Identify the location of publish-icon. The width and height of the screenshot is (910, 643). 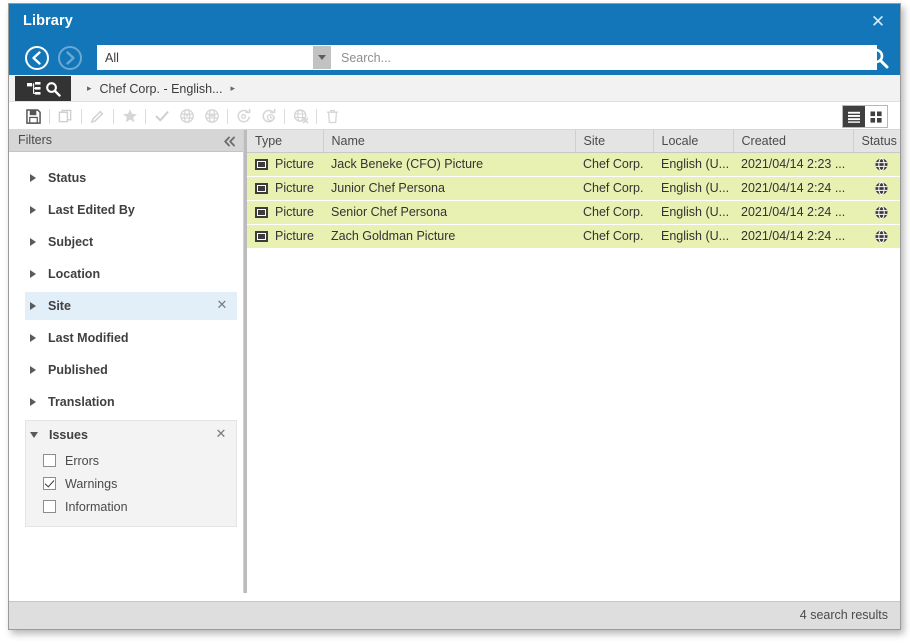
(186, 116).